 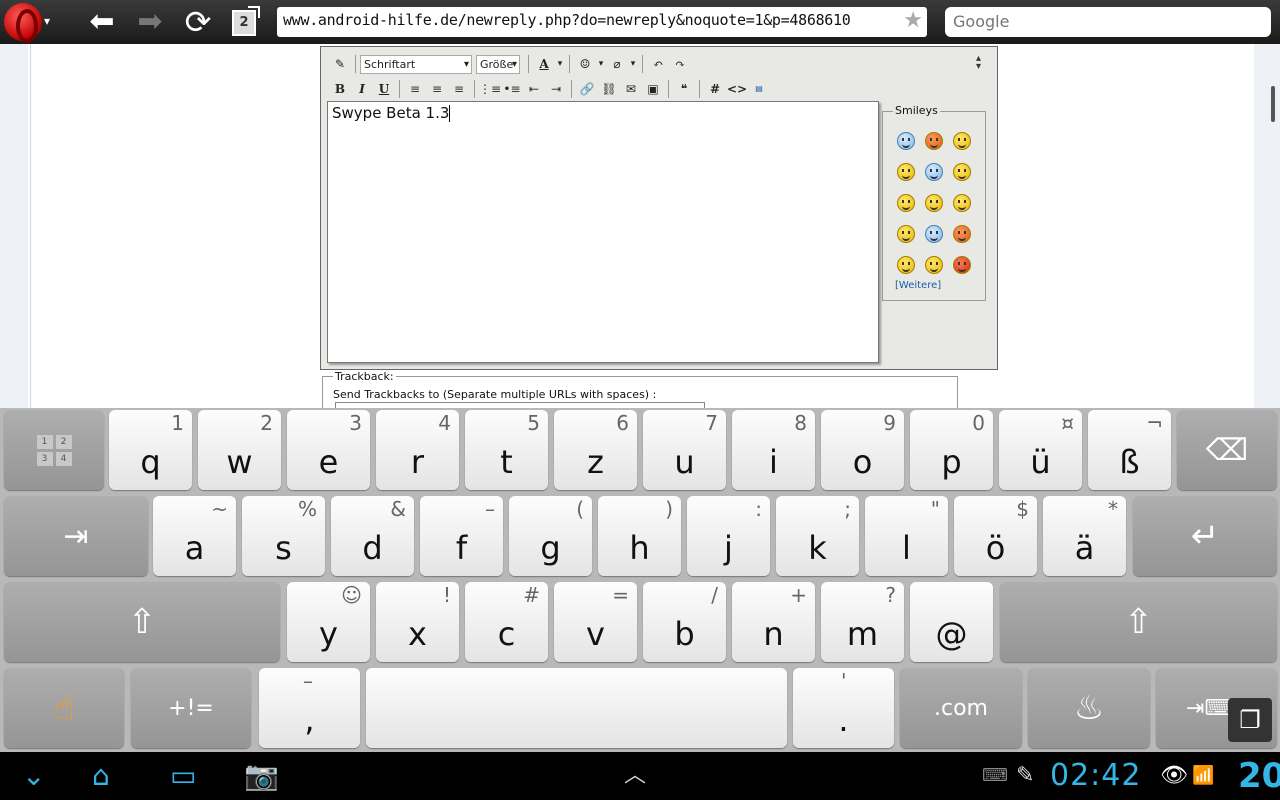 What do you see at coordinates (246, 21) in the screenshot?
I see `tab-count-button: 2` at bounding box center [246, 21].